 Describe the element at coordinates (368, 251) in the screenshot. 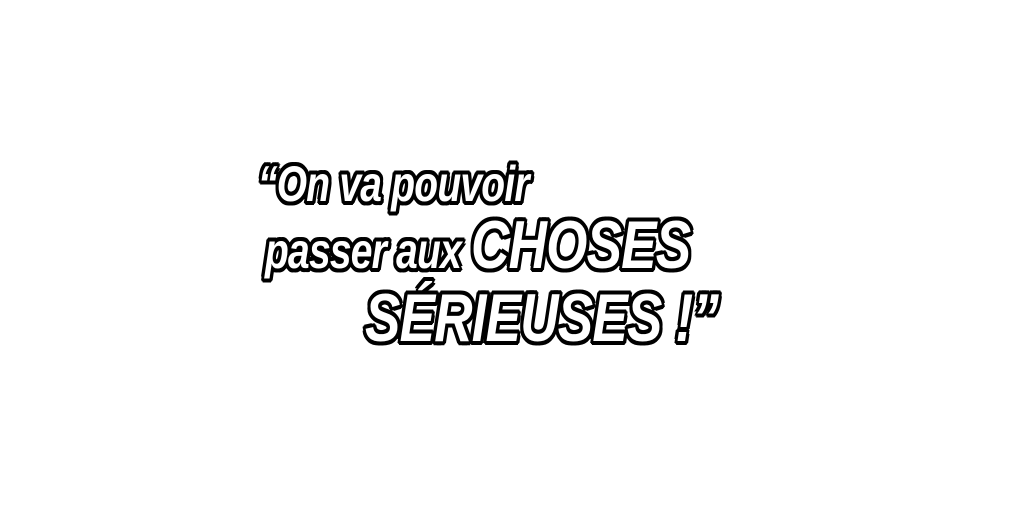

I see `quote-line-2-small: passer aux` at that location.